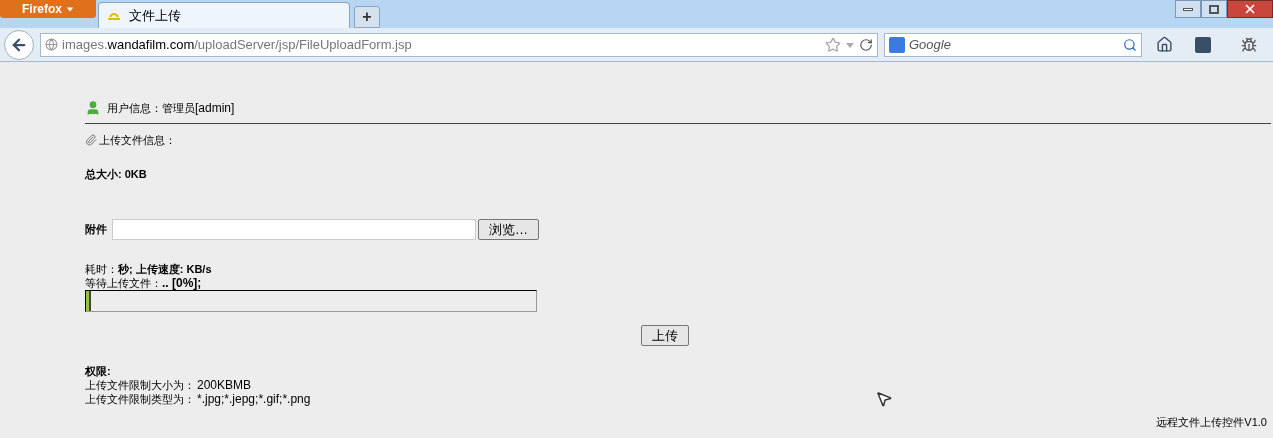 This screenshot has width=1273, height=438. I want to click on waiting-status-text: 等待上传文件：.. [0%];, so click(144, 283).